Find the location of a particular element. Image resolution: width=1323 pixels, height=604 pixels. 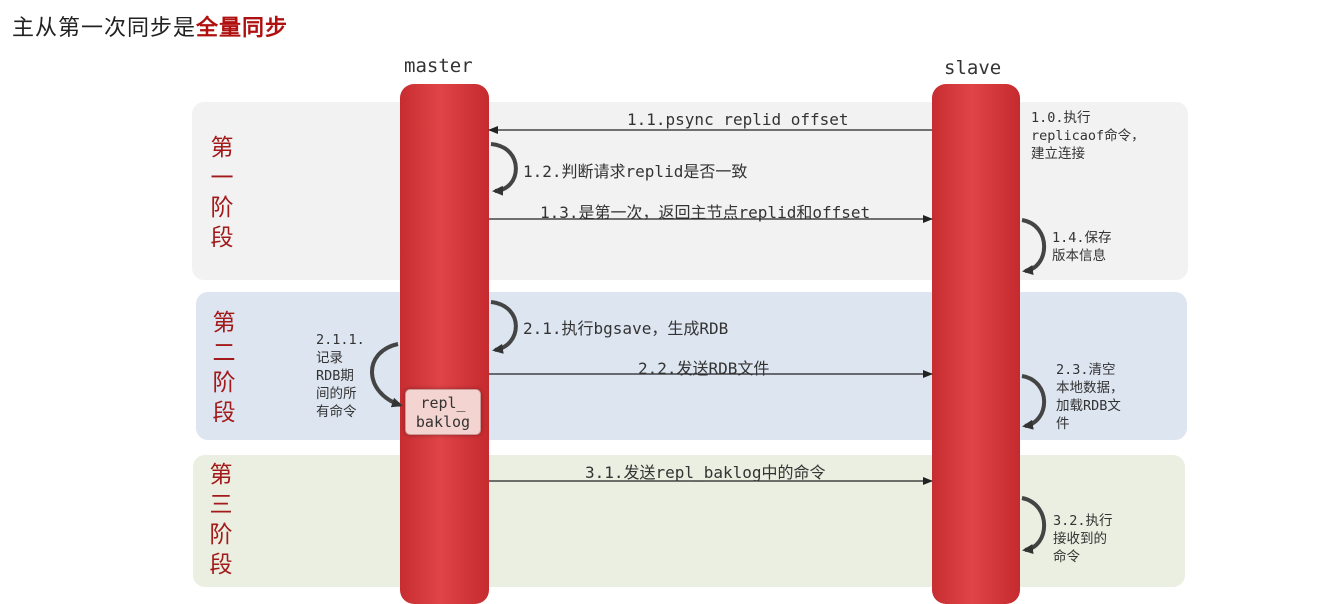

message-1-3: 1.3.是第一次，返回主节点replid和offset is located at coordinates (705, 212).